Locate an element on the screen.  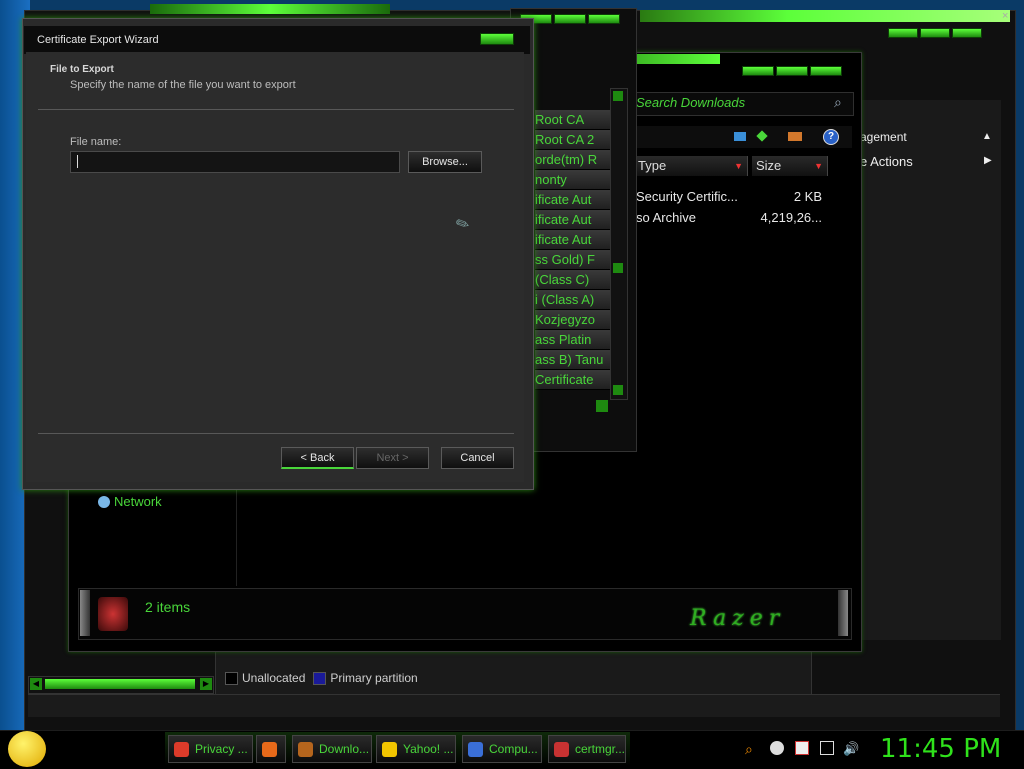
text-cursor is located at coordinates (77, 161).